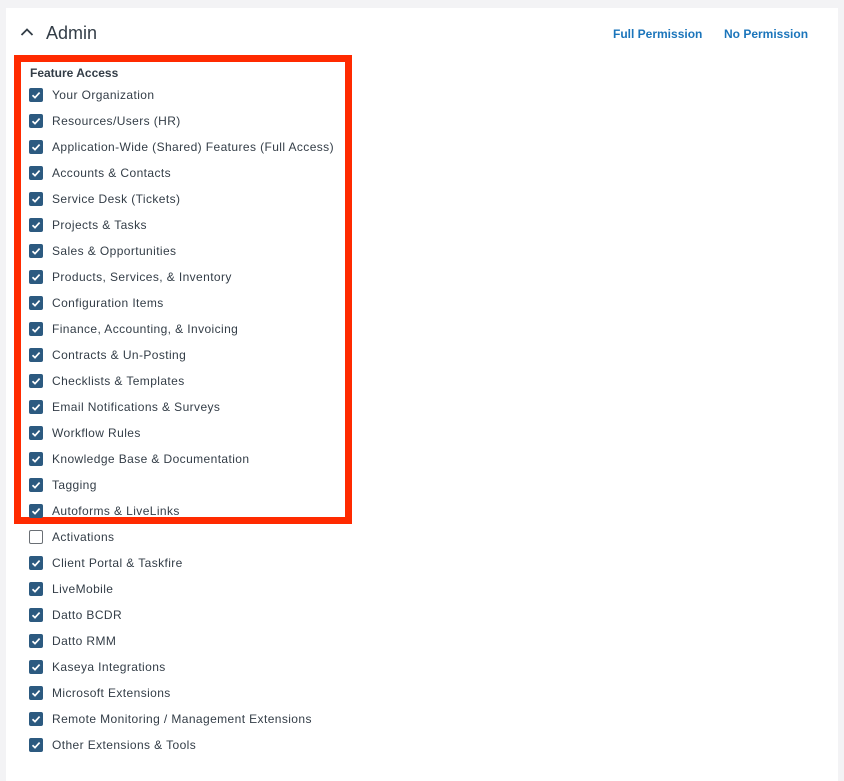 Image resolution: width=844 pixels, height=781 pixels. I want to click on feature-item-label: Projects & Tasks, so click(99, 225).